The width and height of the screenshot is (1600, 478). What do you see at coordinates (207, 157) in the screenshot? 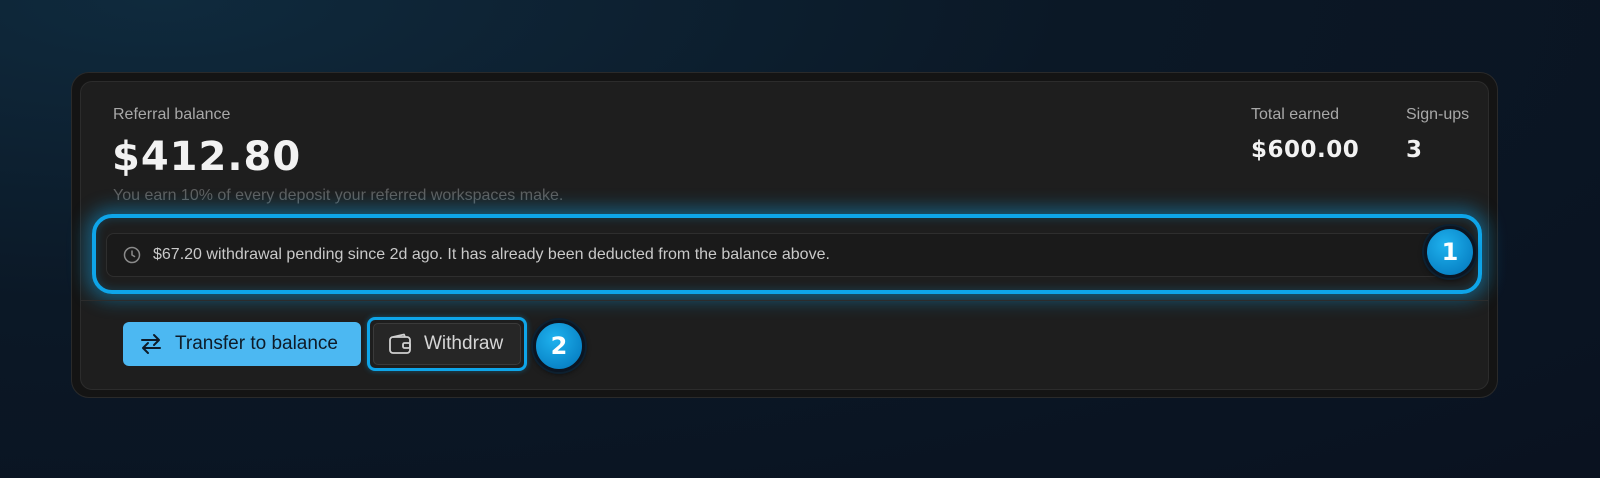
I see `balance-amount: $412.80` at bounding box center [207, 157].